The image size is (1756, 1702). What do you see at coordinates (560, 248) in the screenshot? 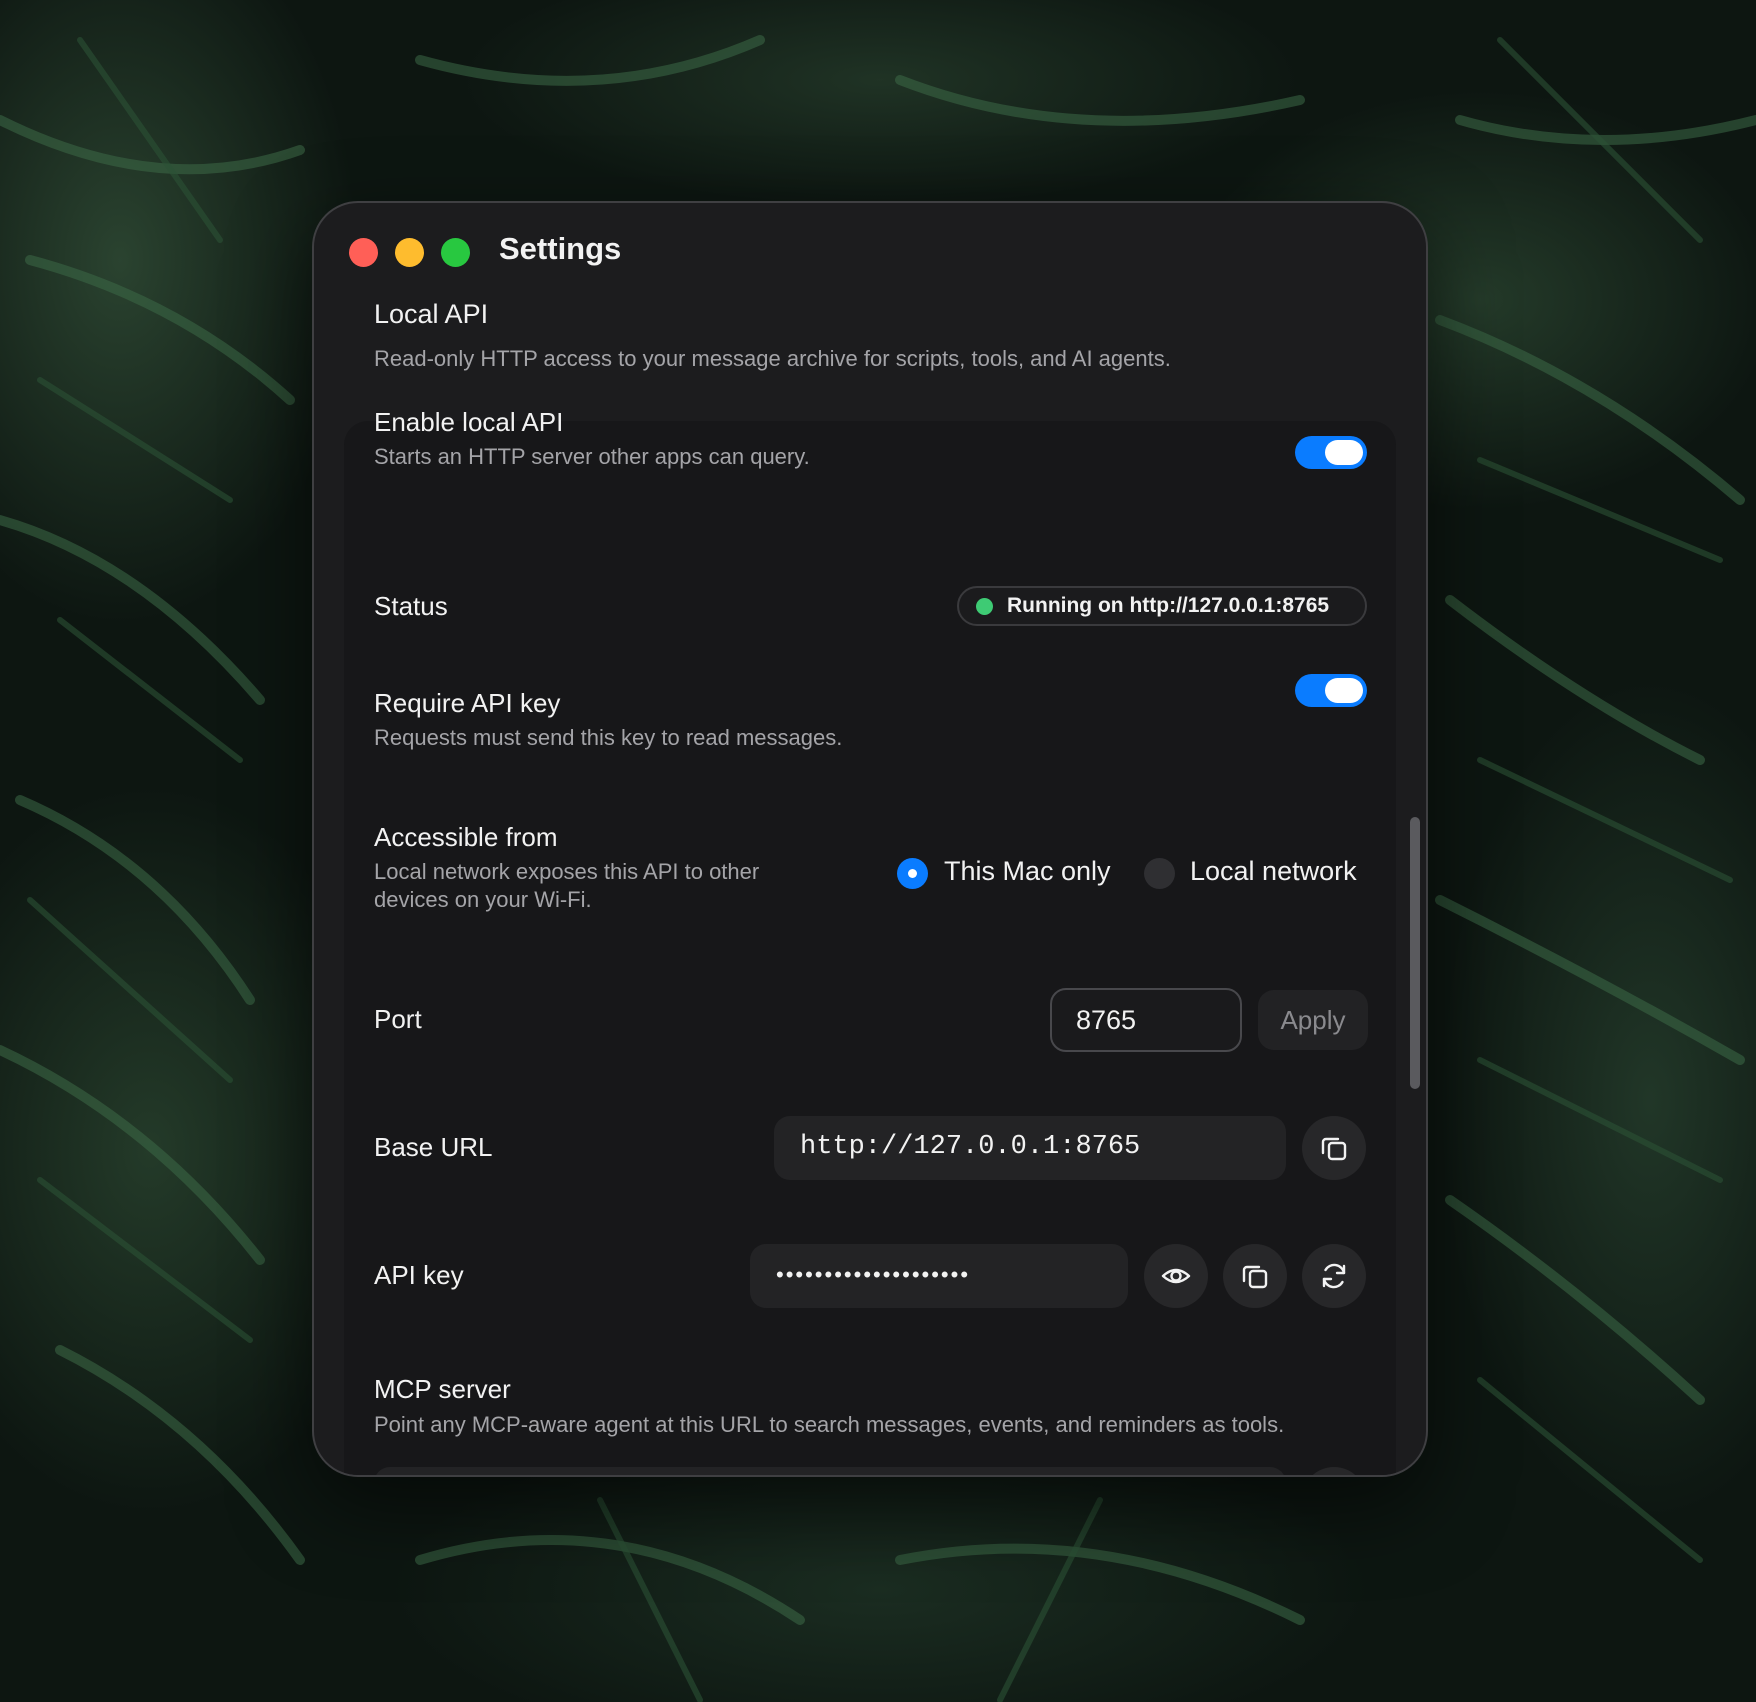
I see `window-title: Settings` at bounding box center [560, 248].